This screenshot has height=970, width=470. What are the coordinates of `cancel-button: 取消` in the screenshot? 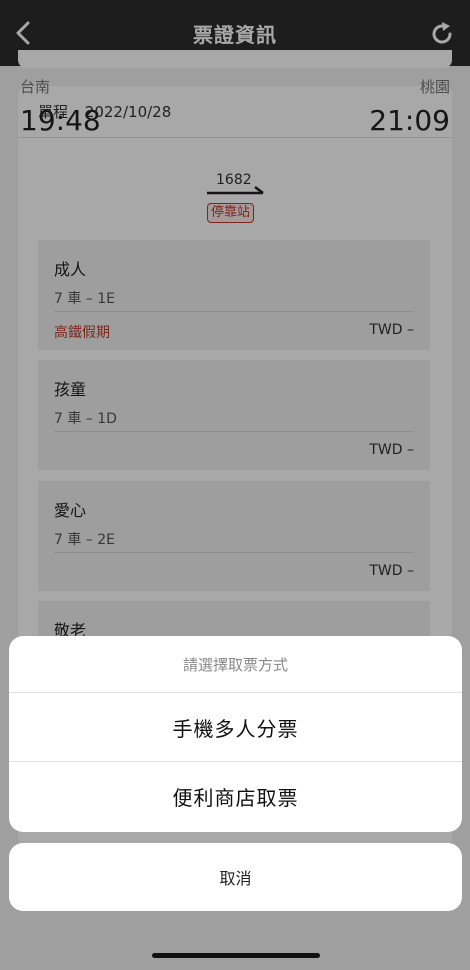 It's located at (235, 877).